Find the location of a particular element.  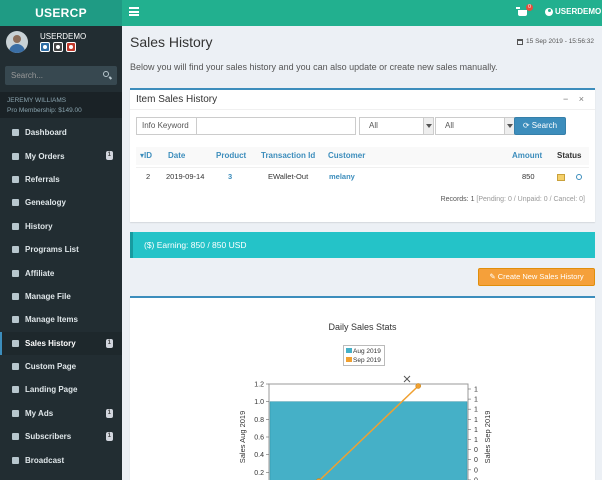

search-icon is located at coordinates (106, 74).